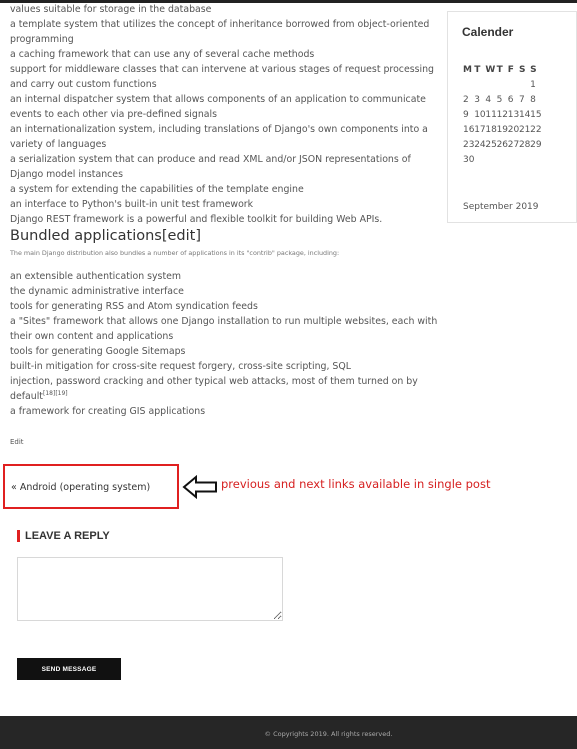 The image size is (577, 749). Describe the element at coordinates (105, 236) in the screenshot. I see `bundled-applications-heading: Bundled applications[edit]` at that location.